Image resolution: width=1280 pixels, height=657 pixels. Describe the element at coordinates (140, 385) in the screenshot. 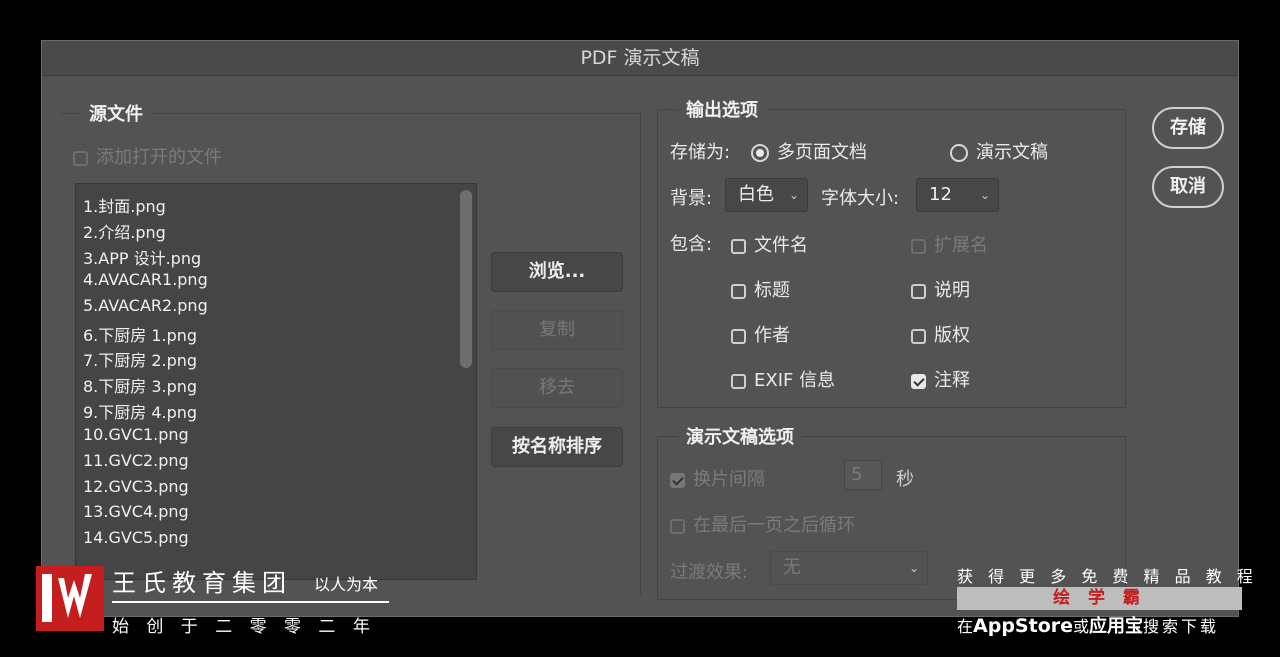

I see `list-item: 8.下厨房 3.png` at that location.